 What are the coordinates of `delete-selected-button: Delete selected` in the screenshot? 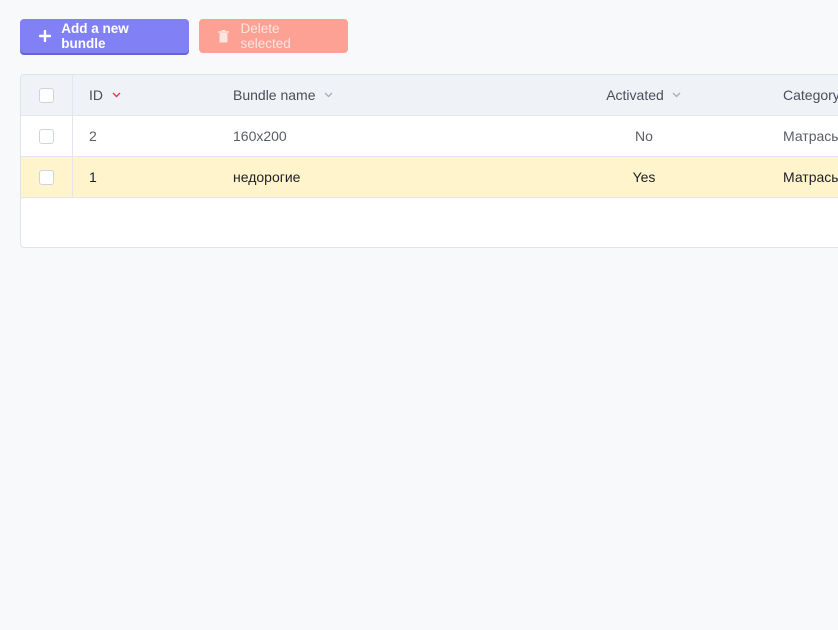 It's located at (273, 36).